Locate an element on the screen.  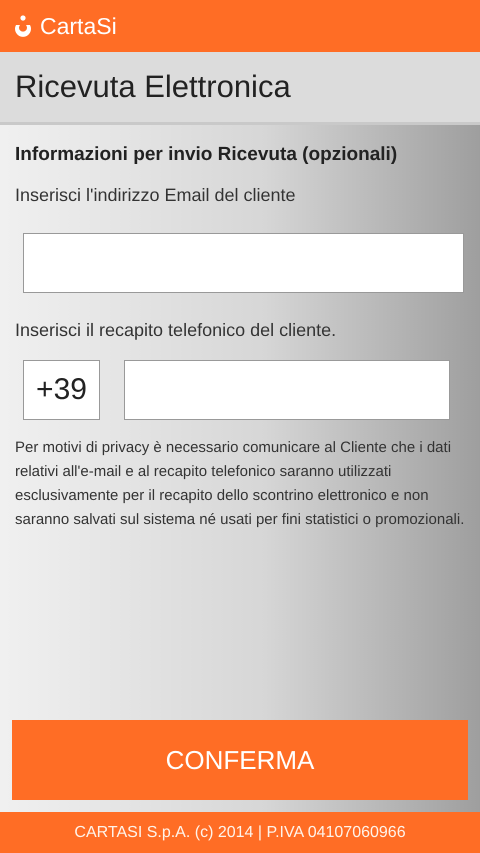
page-title: Ricevuta Elettronica is located at coordinates (153, 87).